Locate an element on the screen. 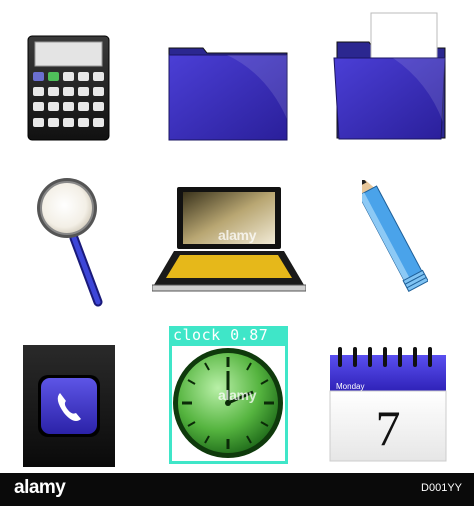 Image resolution: width=474 pixels, height=506 pixels. detection-box is located at coordinates (228, 403).